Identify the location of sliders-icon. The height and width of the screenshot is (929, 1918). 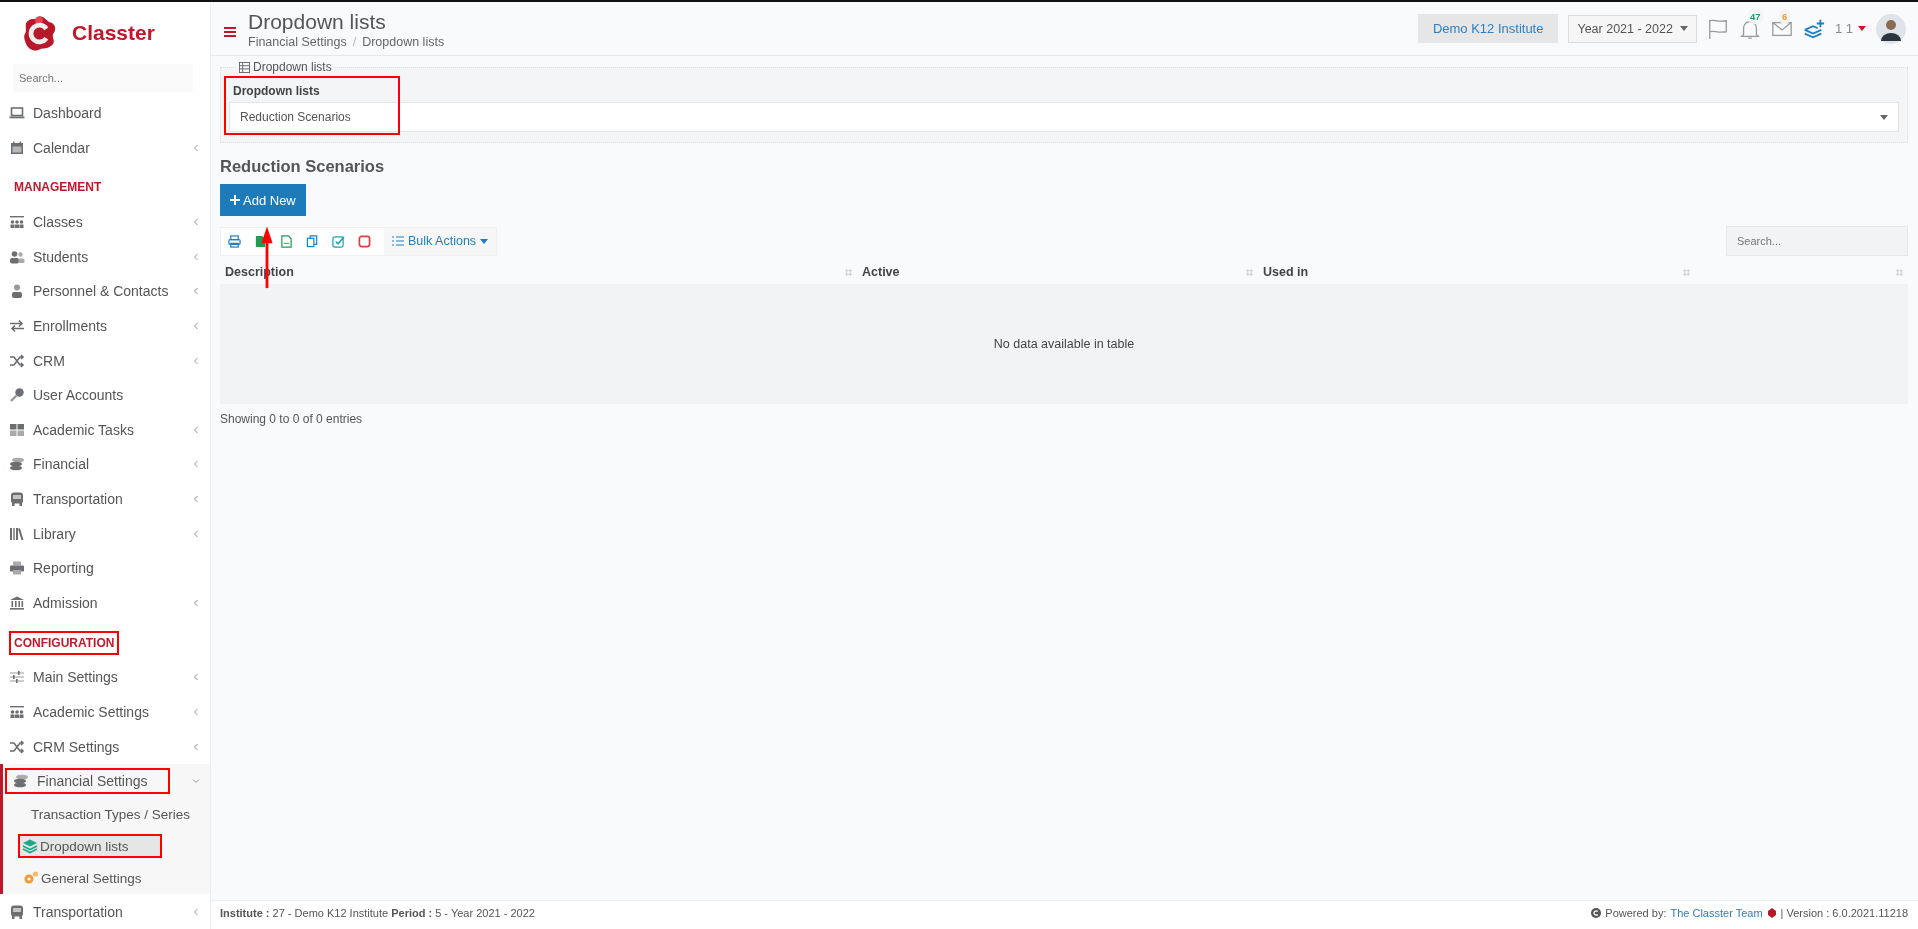
(17, 677).